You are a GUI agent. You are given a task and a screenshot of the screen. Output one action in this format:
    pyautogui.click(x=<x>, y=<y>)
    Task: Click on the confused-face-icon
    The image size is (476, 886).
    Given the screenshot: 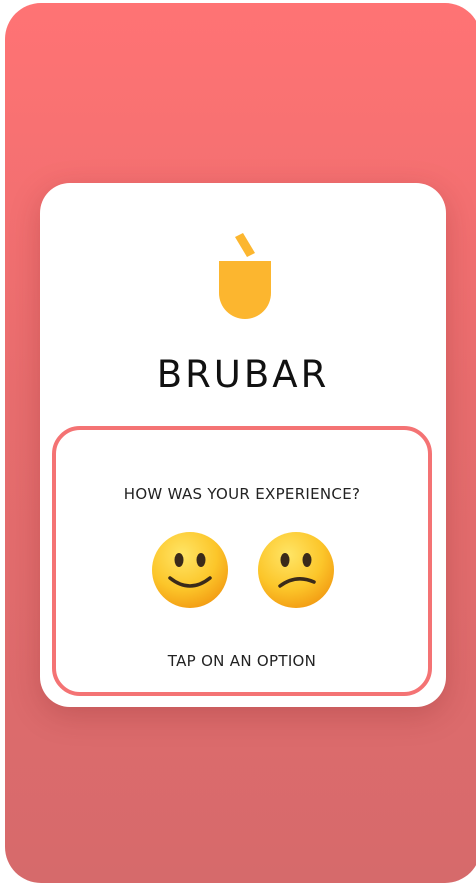 What is the action you would take?
    pyautogui.click(x=296, y=570)
    